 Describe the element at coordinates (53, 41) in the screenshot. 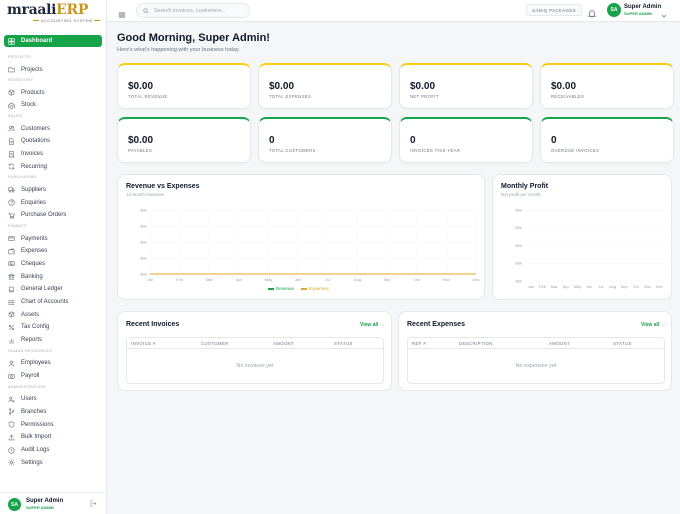

I see `sidebar-item-dashboard: Dashboard` at that location.